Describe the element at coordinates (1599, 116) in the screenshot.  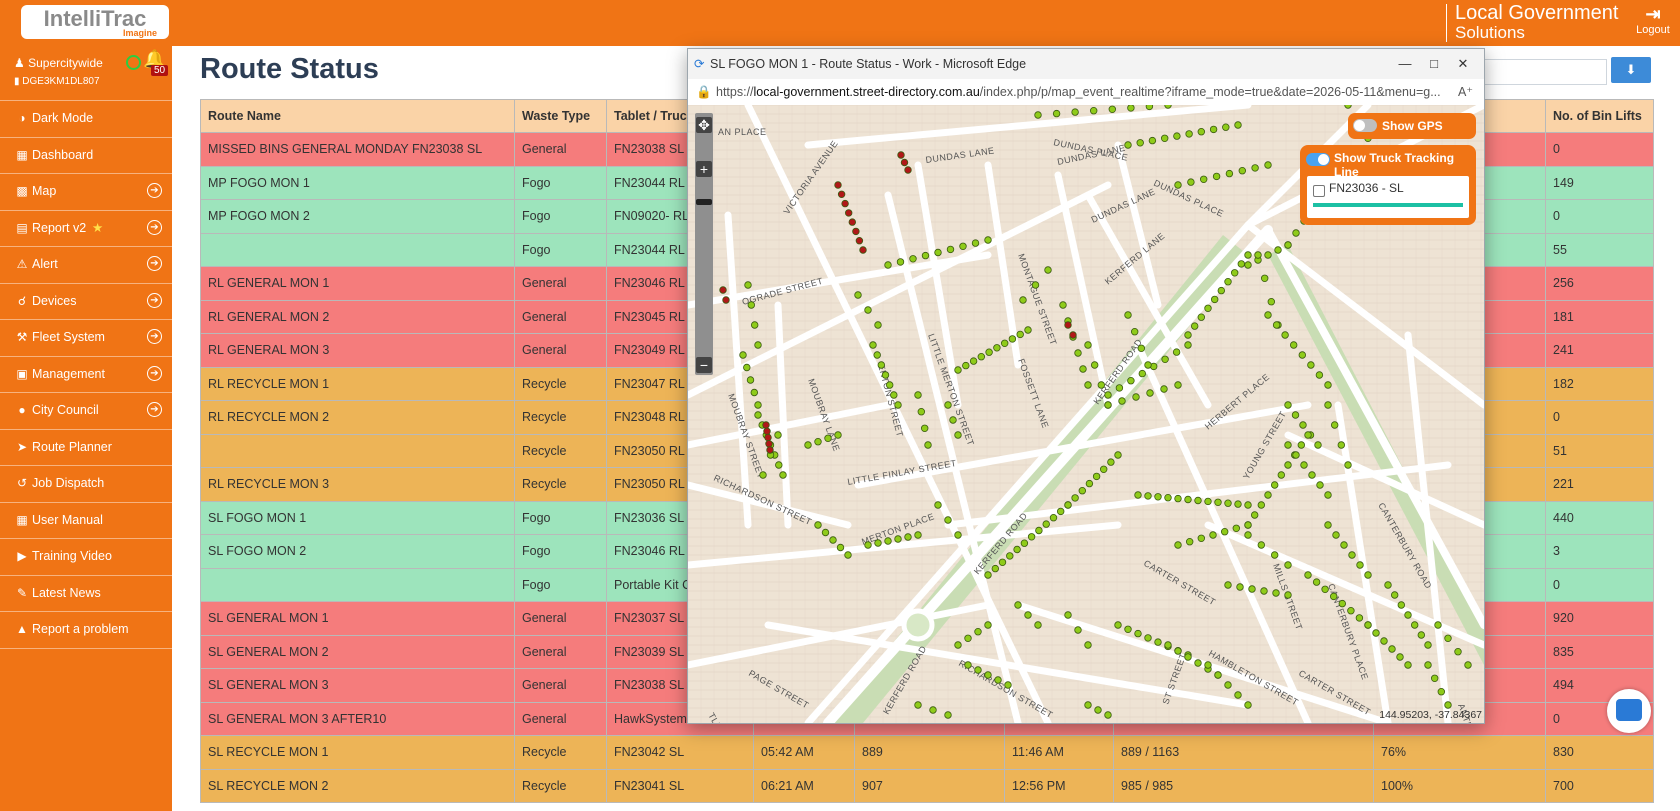
I see `column-header: No. of Bin Lifts` at that location.